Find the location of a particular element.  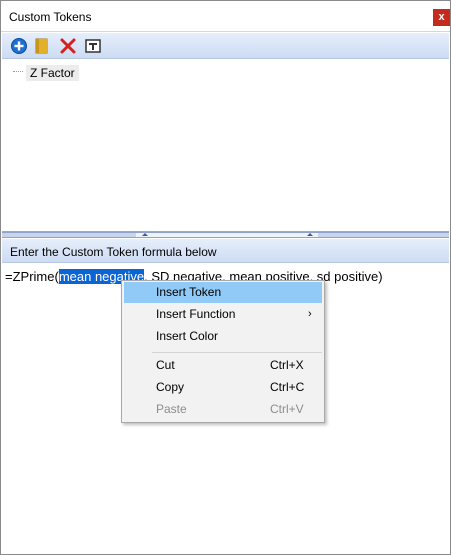

add-icon is located at coordinates (19, 46).